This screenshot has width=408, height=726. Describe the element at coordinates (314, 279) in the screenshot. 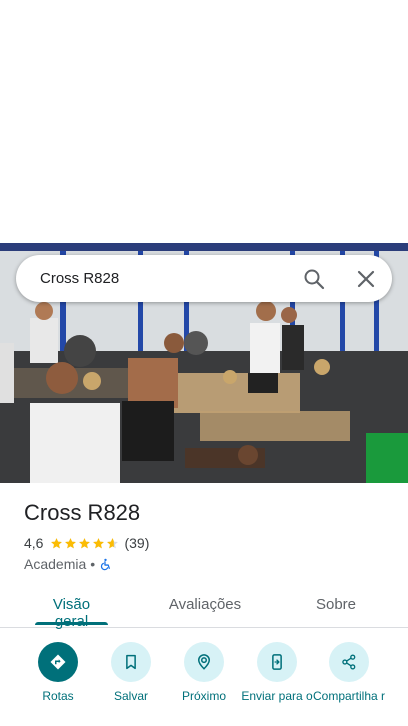

I see `search-icon` at that location.